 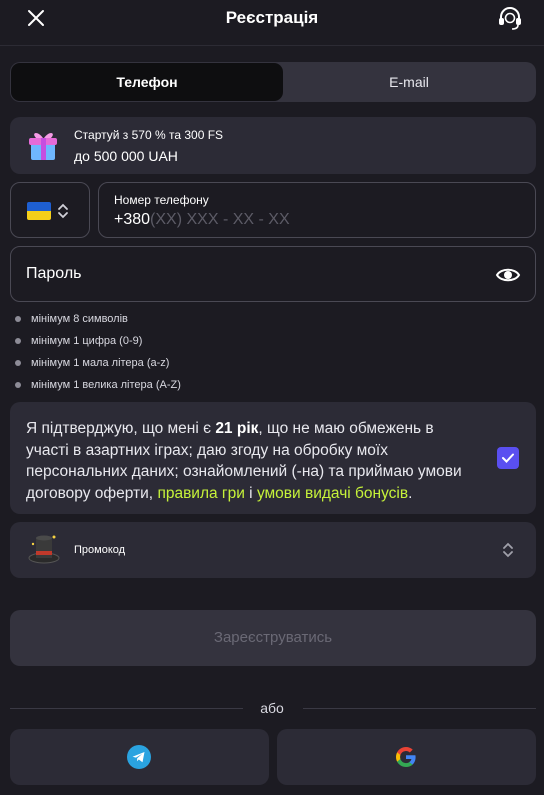 What do you see at coordinates (272, 17) in the screenshot?
I see `page-title: Реєстрація` at bounding box center [272, 17].